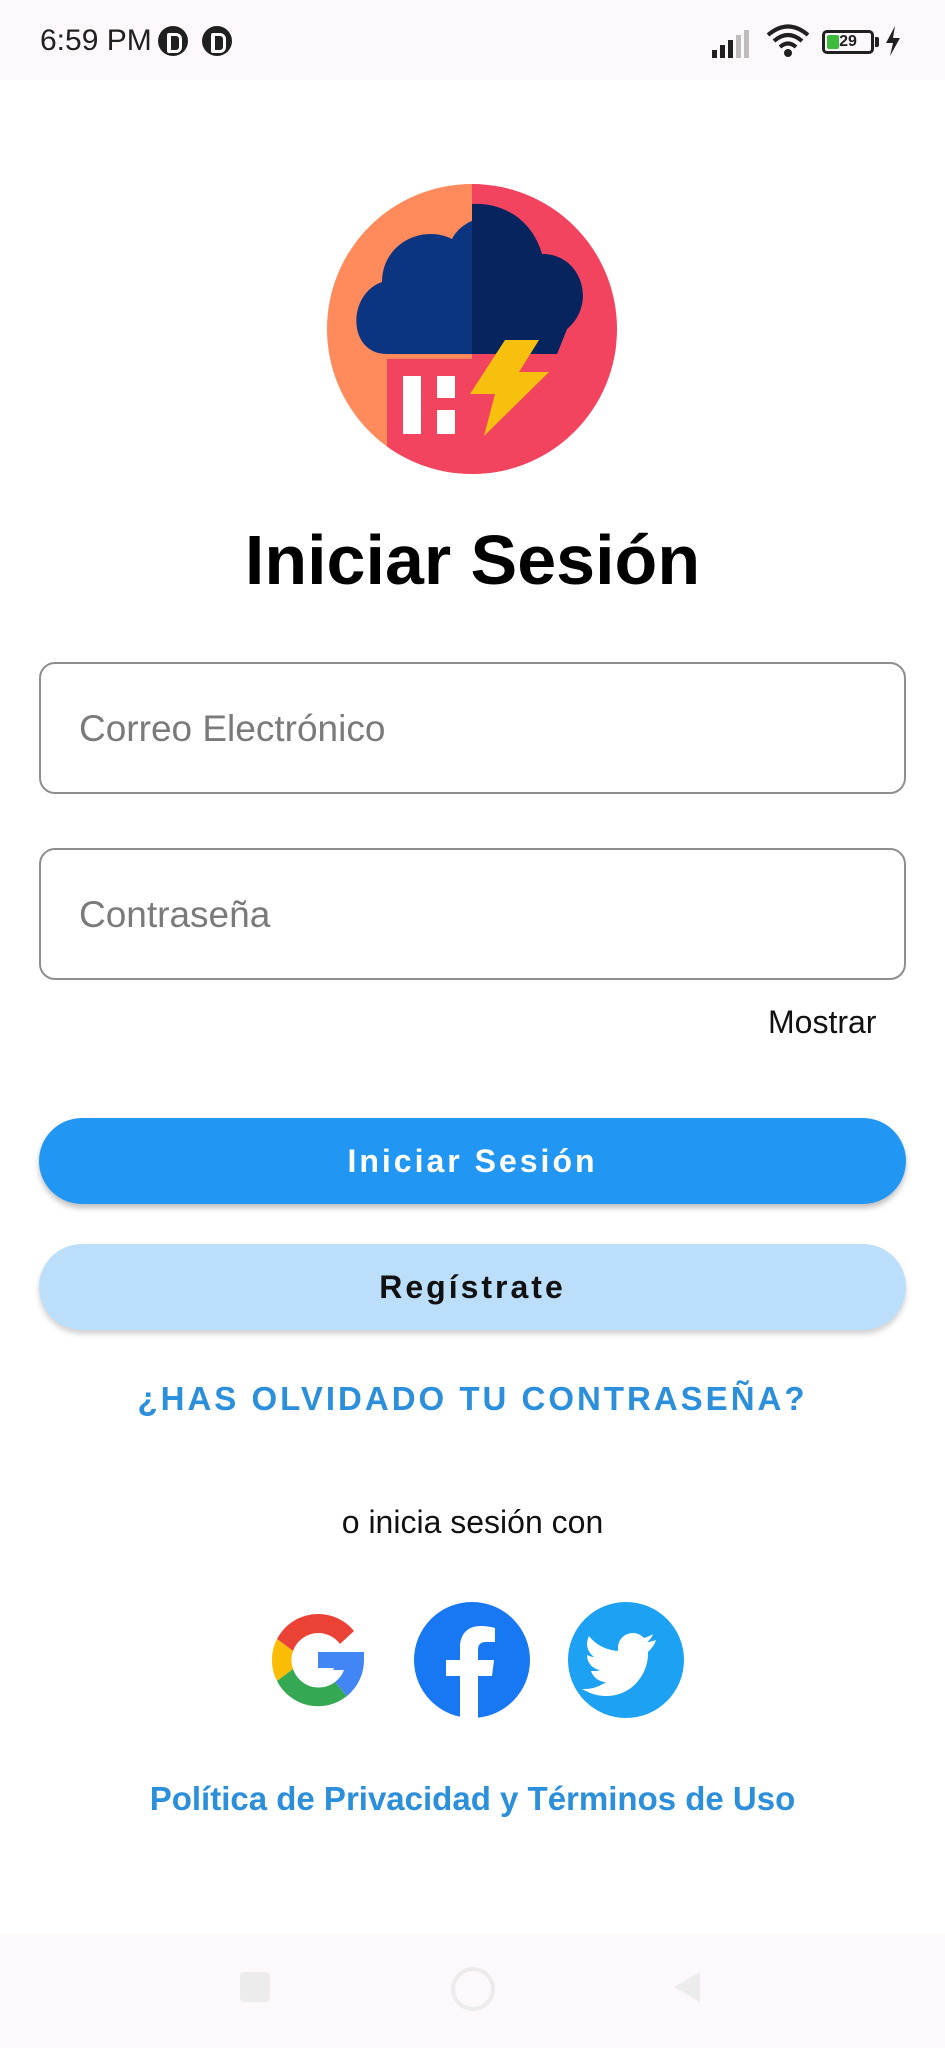  Describe the element at coordinates (472, 1660) in the screenshot. I see `facebook-icon` at that location.